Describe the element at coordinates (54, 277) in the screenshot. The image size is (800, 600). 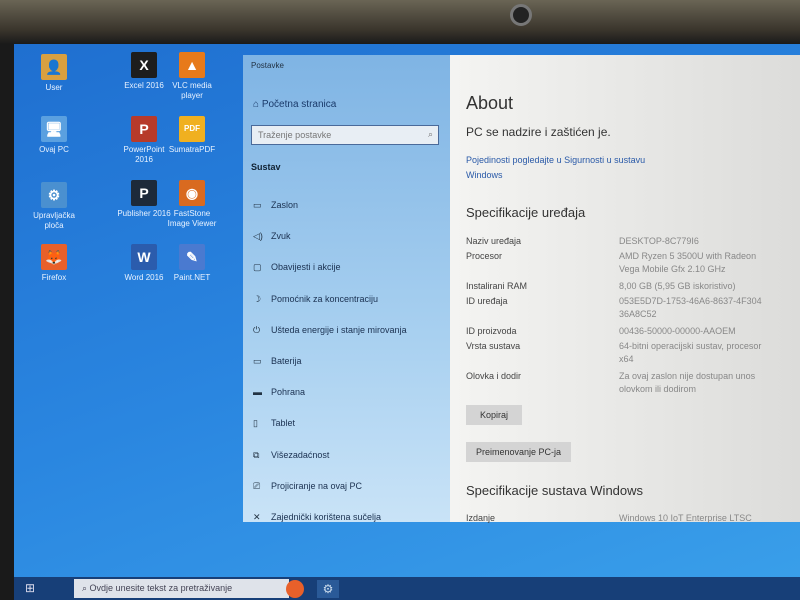
I see `desktop-icon-label: Firefox` at that location.